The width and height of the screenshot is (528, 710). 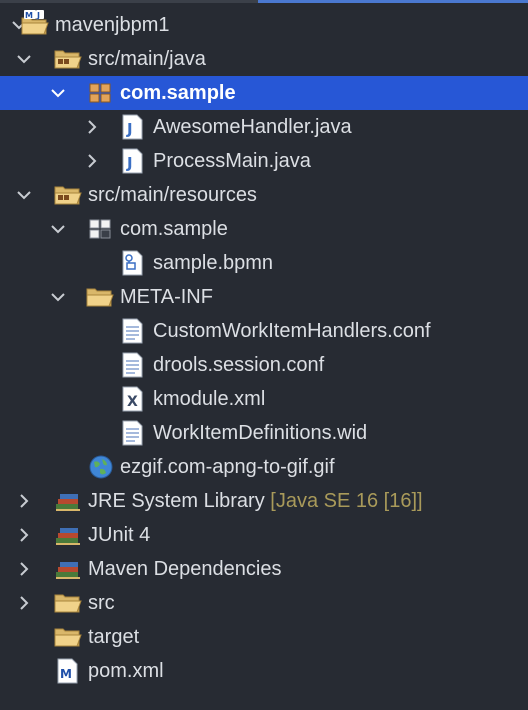 I want to click on globe-icon, so click(x=101, y=467).